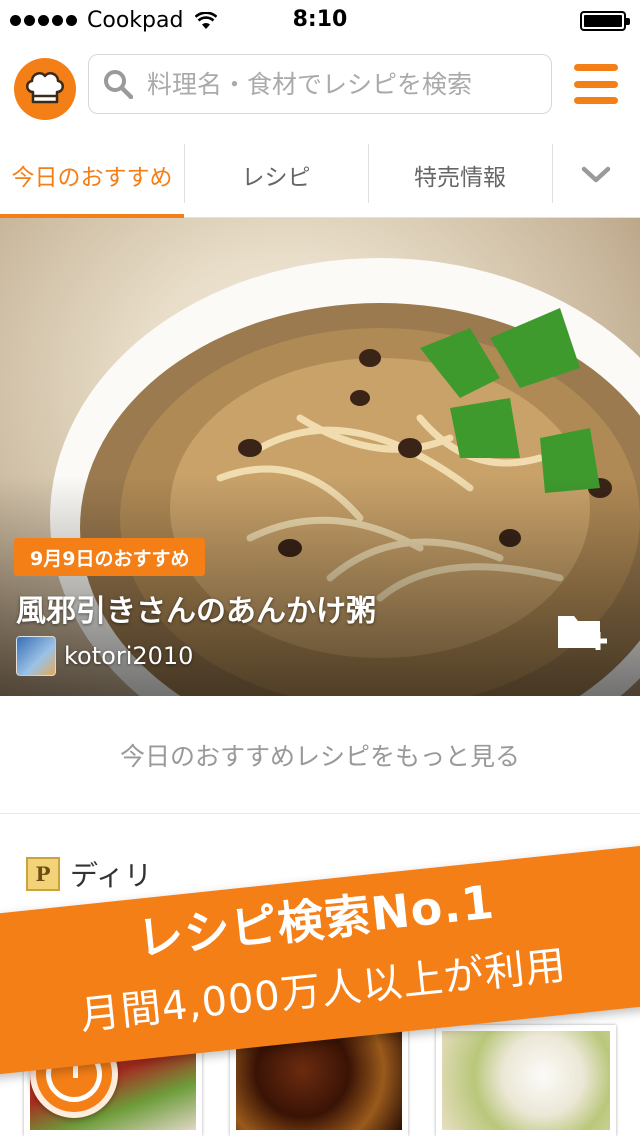  I want to click on app-header, so click(320, 86).